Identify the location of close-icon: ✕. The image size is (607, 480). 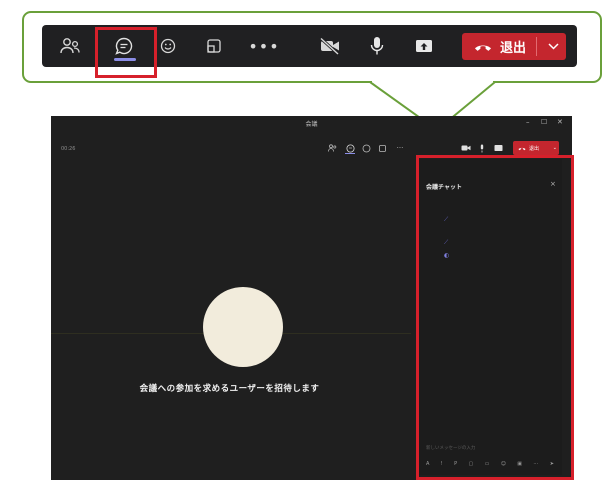
(560, 122).